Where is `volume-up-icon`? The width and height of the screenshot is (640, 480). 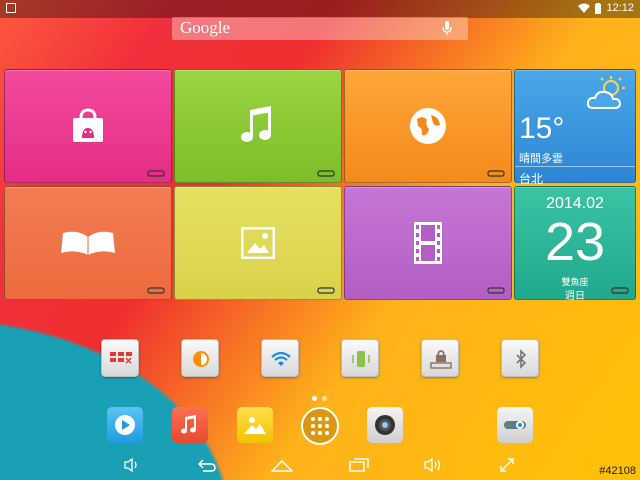 volume-up-icon is located at coordinates (433, 465).